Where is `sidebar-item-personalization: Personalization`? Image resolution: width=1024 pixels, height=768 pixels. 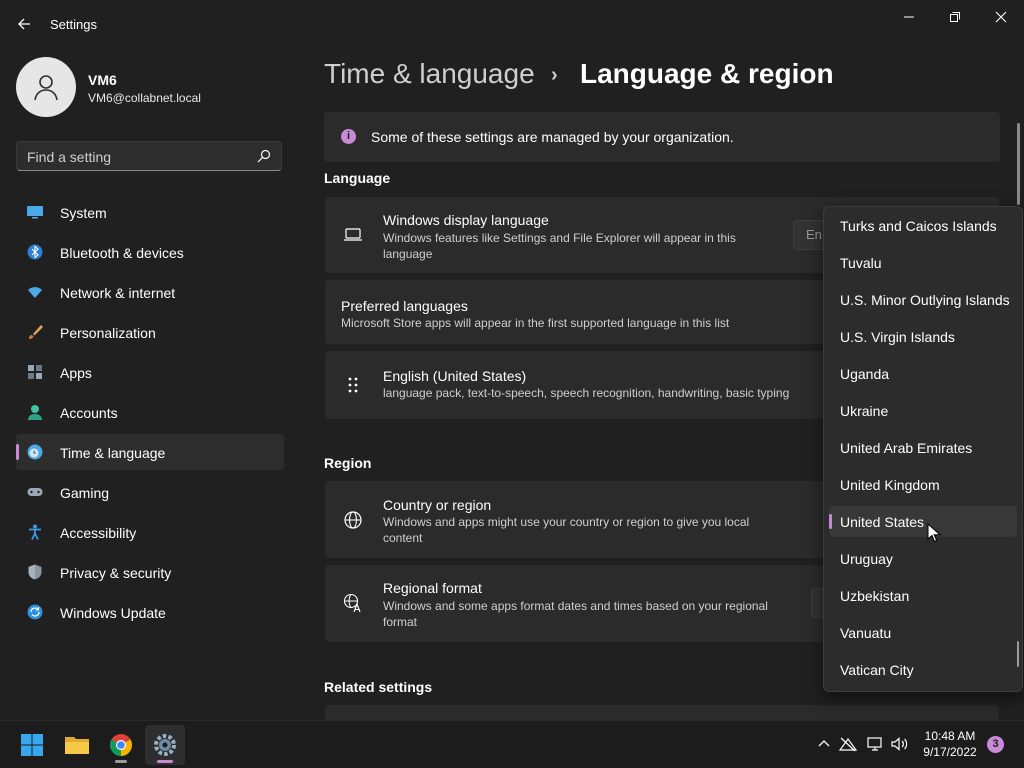
sidebar-item-personalization: Personalization is located at coordinates (150, 332).